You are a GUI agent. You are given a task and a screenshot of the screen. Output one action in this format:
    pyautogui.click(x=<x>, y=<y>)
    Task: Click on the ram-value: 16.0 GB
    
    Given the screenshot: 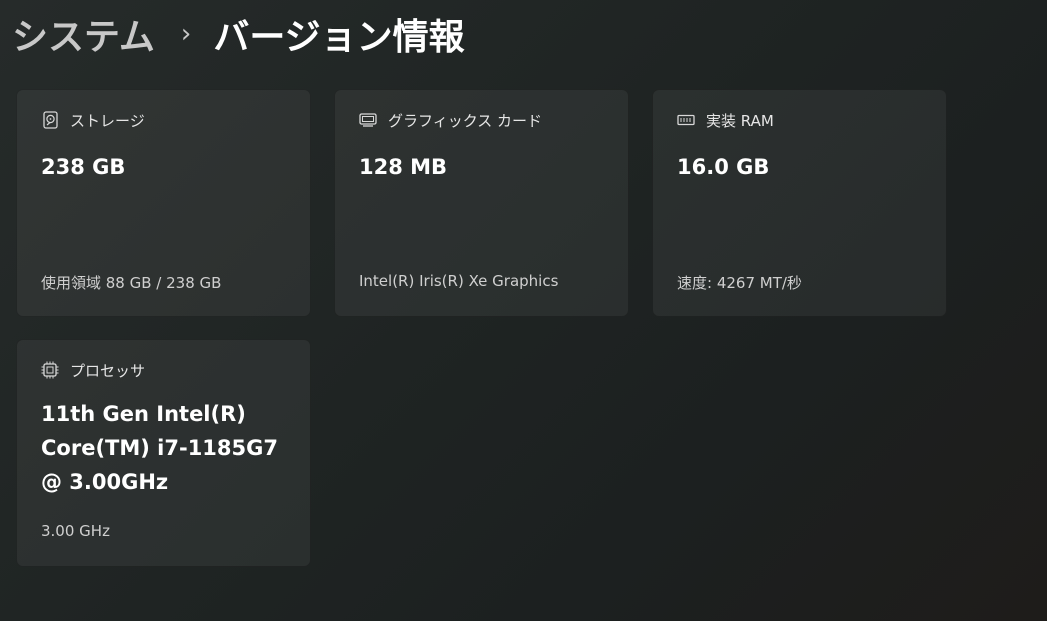 What is the action you would take?
    pyautogui.click(x=723, y=167)
    